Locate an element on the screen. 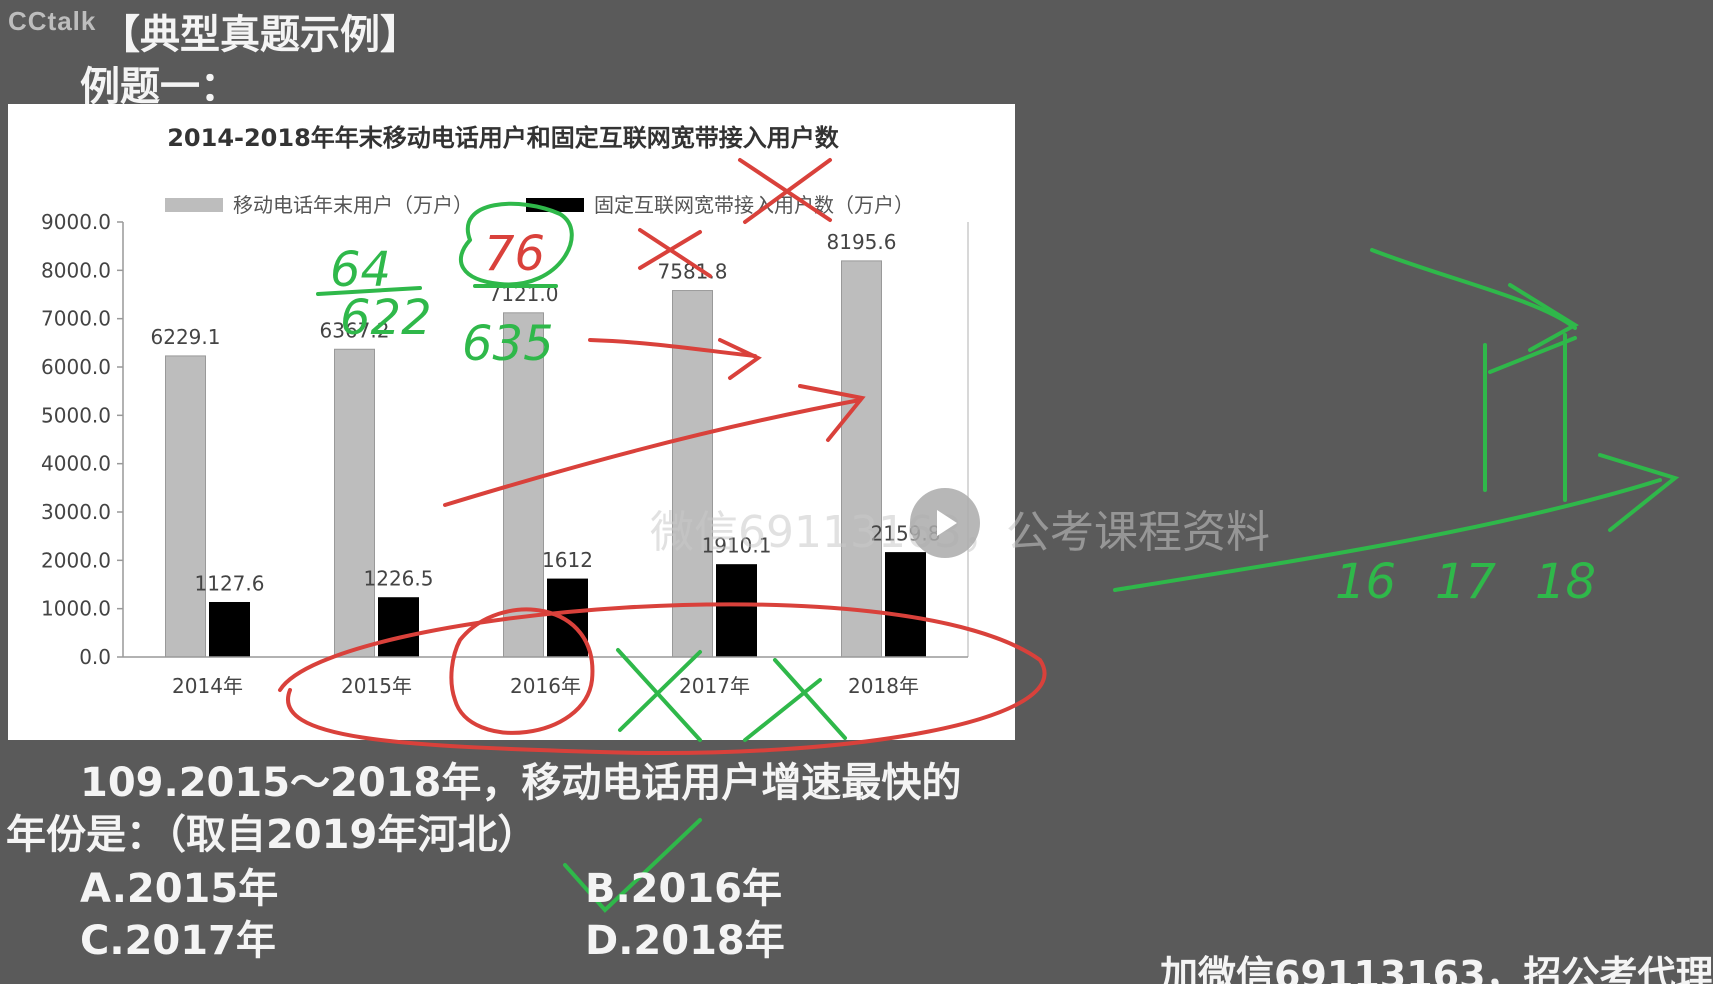 The width and height of the screenshot is (1713, 984). option-a: A.2015年 is located at coordinates (179, 885).